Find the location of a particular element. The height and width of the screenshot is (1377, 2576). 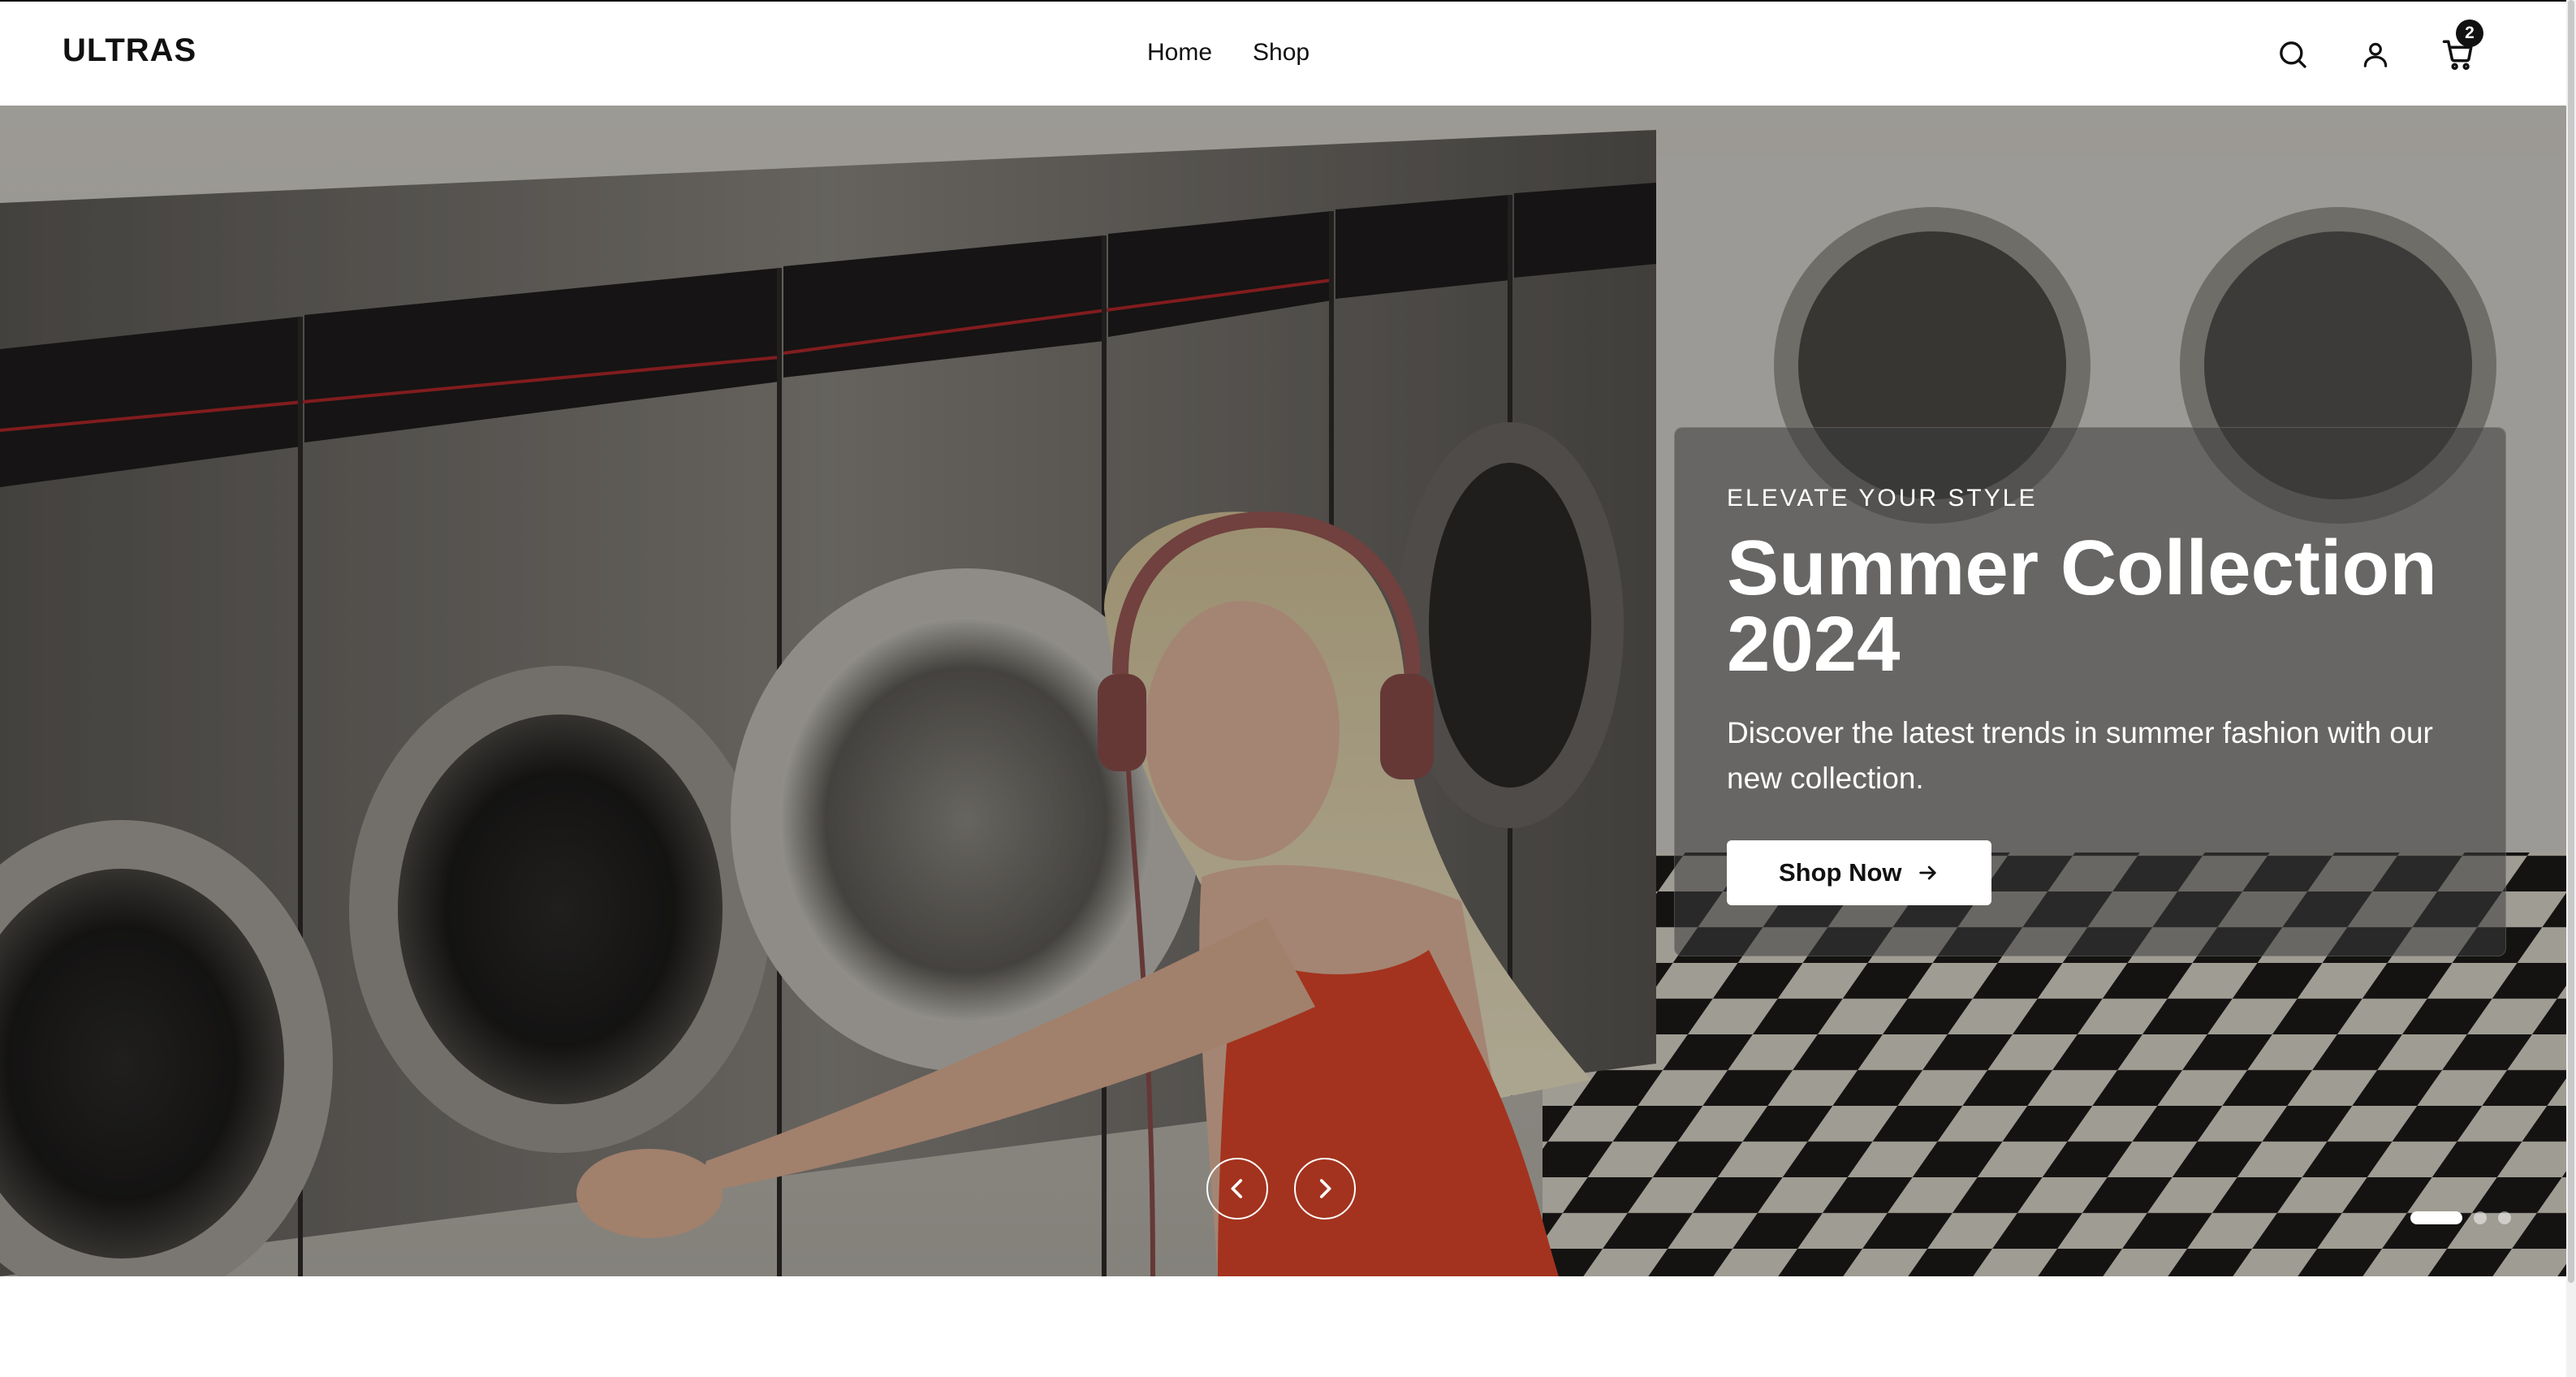

hero-title: Summer Collection 2024 is located at coordinates (2082, 606).